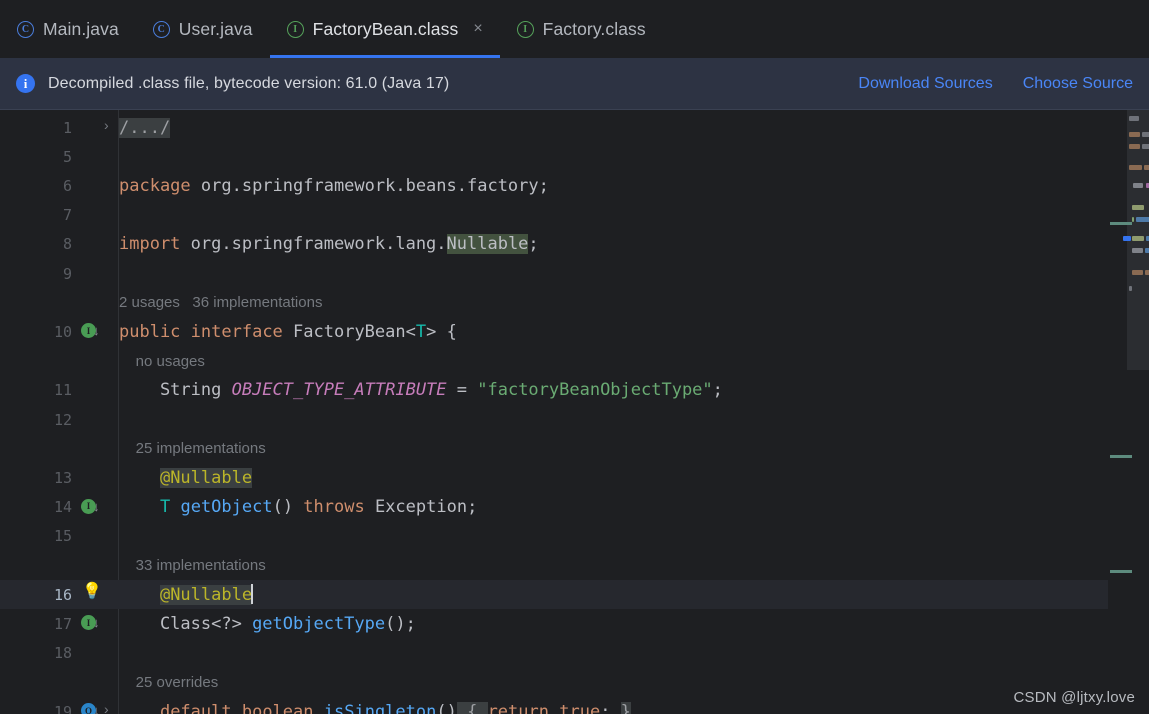 The width and height of the screenshot is (1149, 714). Describe the element at coordinates (487, 244) in the screenshot. I see `code-token: Nullable` at that location.